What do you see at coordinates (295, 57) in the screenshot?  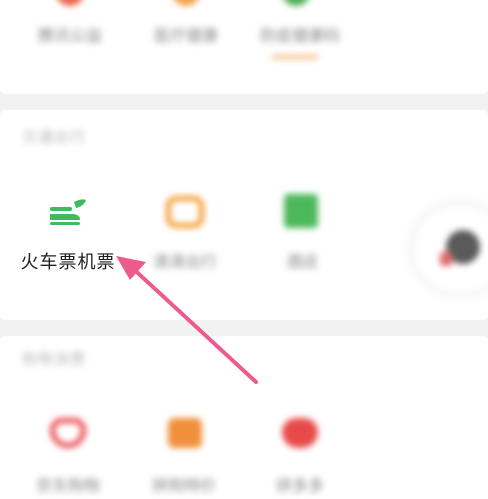 I see `active-indicator` at bounding box center [295, 57].